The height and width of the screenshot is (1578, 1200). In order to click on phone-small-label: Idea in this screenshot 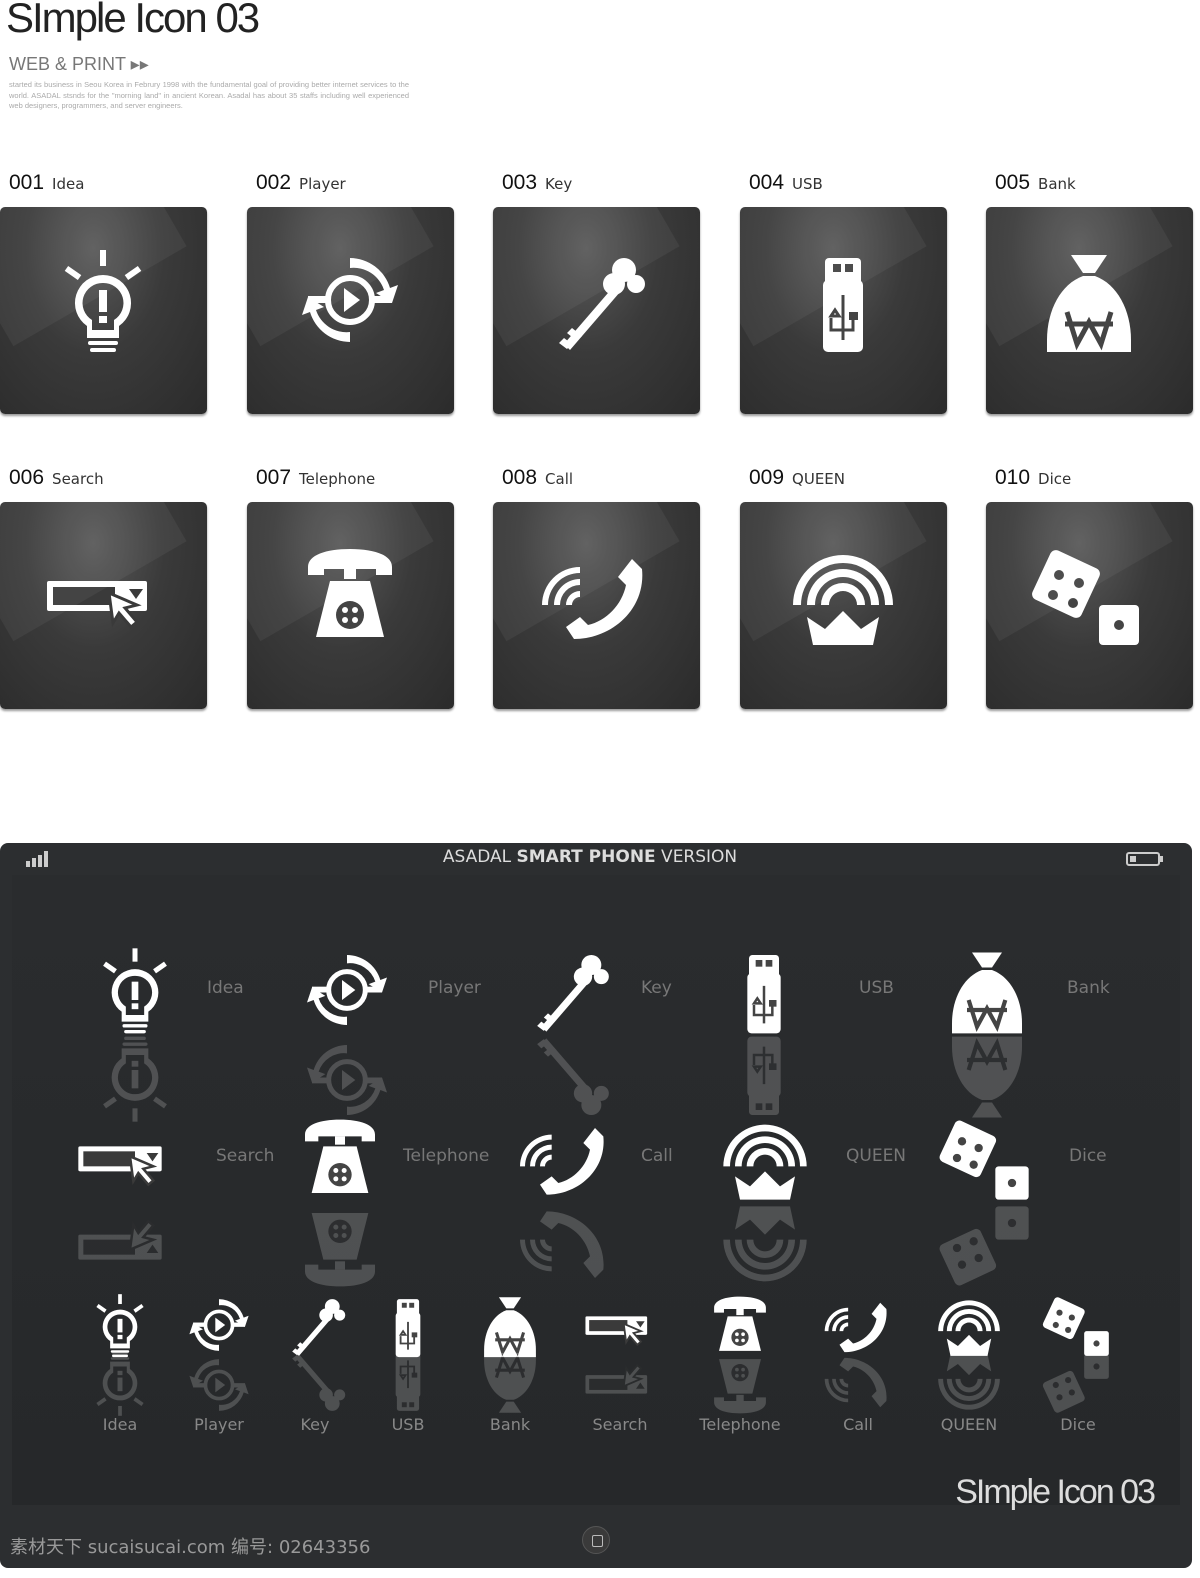, I will do `click(120, 1424)`.